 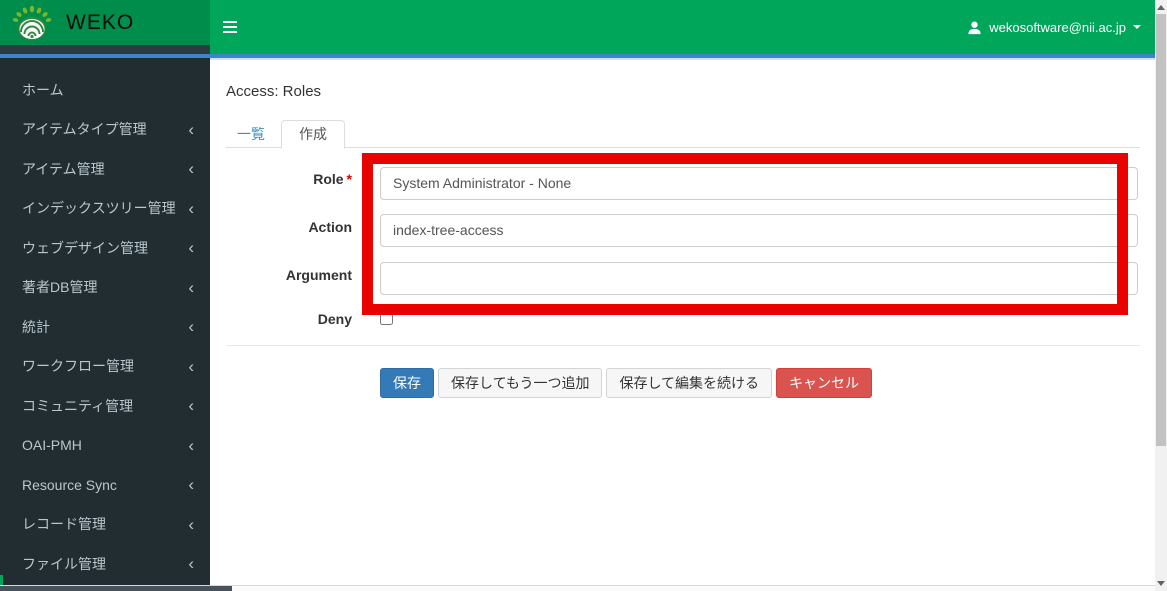 What do you see at coordinates (1, 580) in the screenshot?
I see `green-edge-fragment` at bounding box center [1, 580].